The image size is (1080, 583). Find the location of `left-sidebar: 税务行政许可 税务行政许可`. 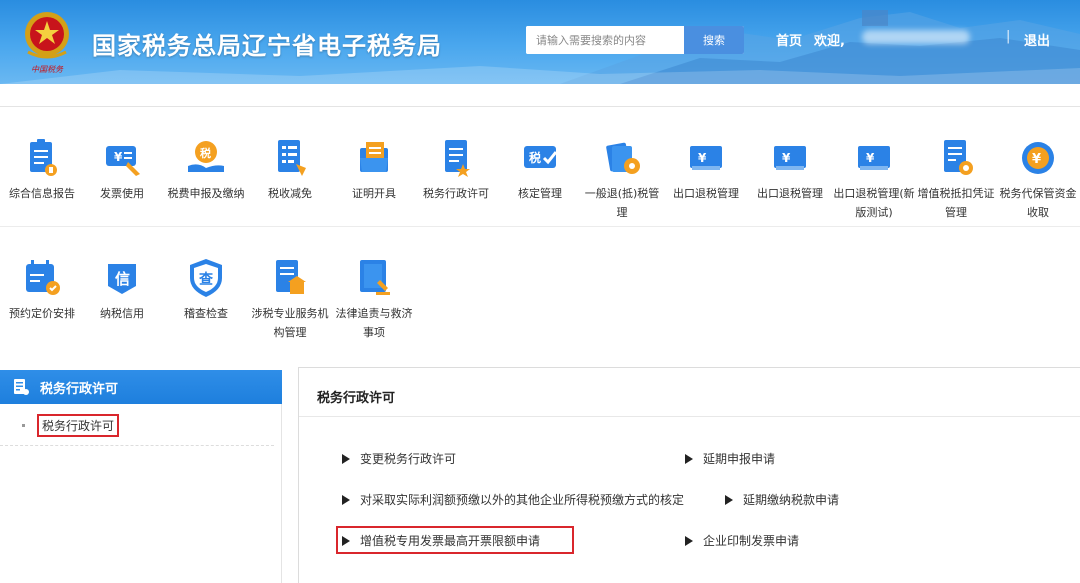

left-sidebar: 税务行政许可 税务行政许可 is located at coordinates (141, 476).